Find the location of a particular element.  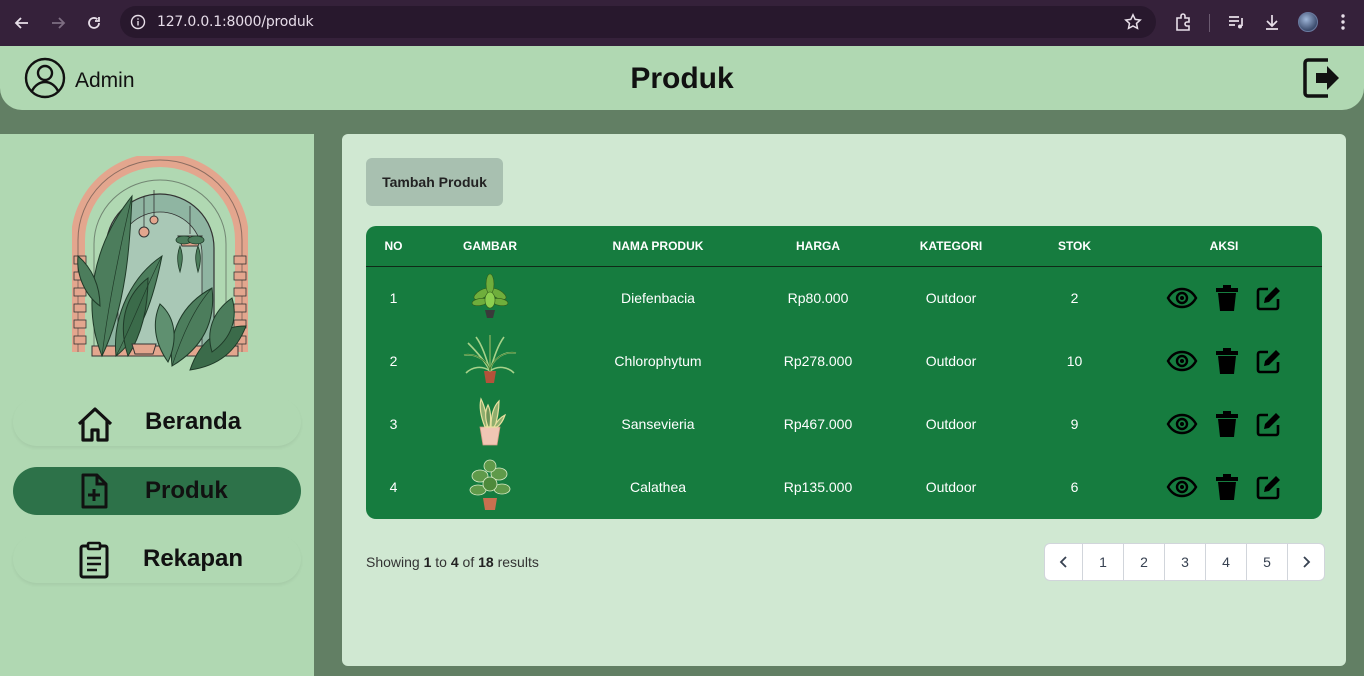

table-row: 2 Chlorophytum Rp278.000 Outdoor 10 is located at coordinates (844, 360).